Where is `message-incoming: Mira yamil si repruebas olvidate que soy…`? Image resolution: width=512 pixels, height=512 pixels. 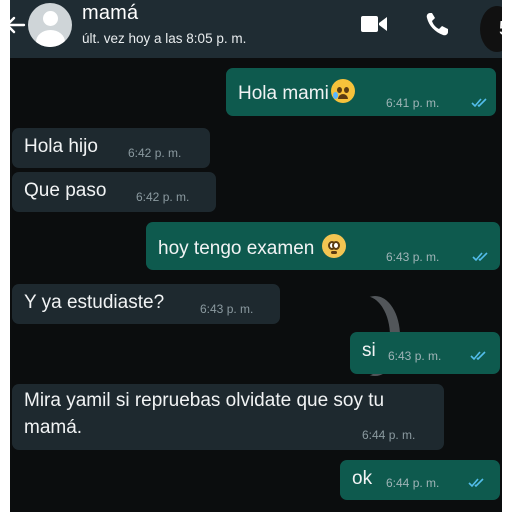
message-incoming: Mira yamil si repruebas olvidate que soy… is located at coordinates (228, 417).